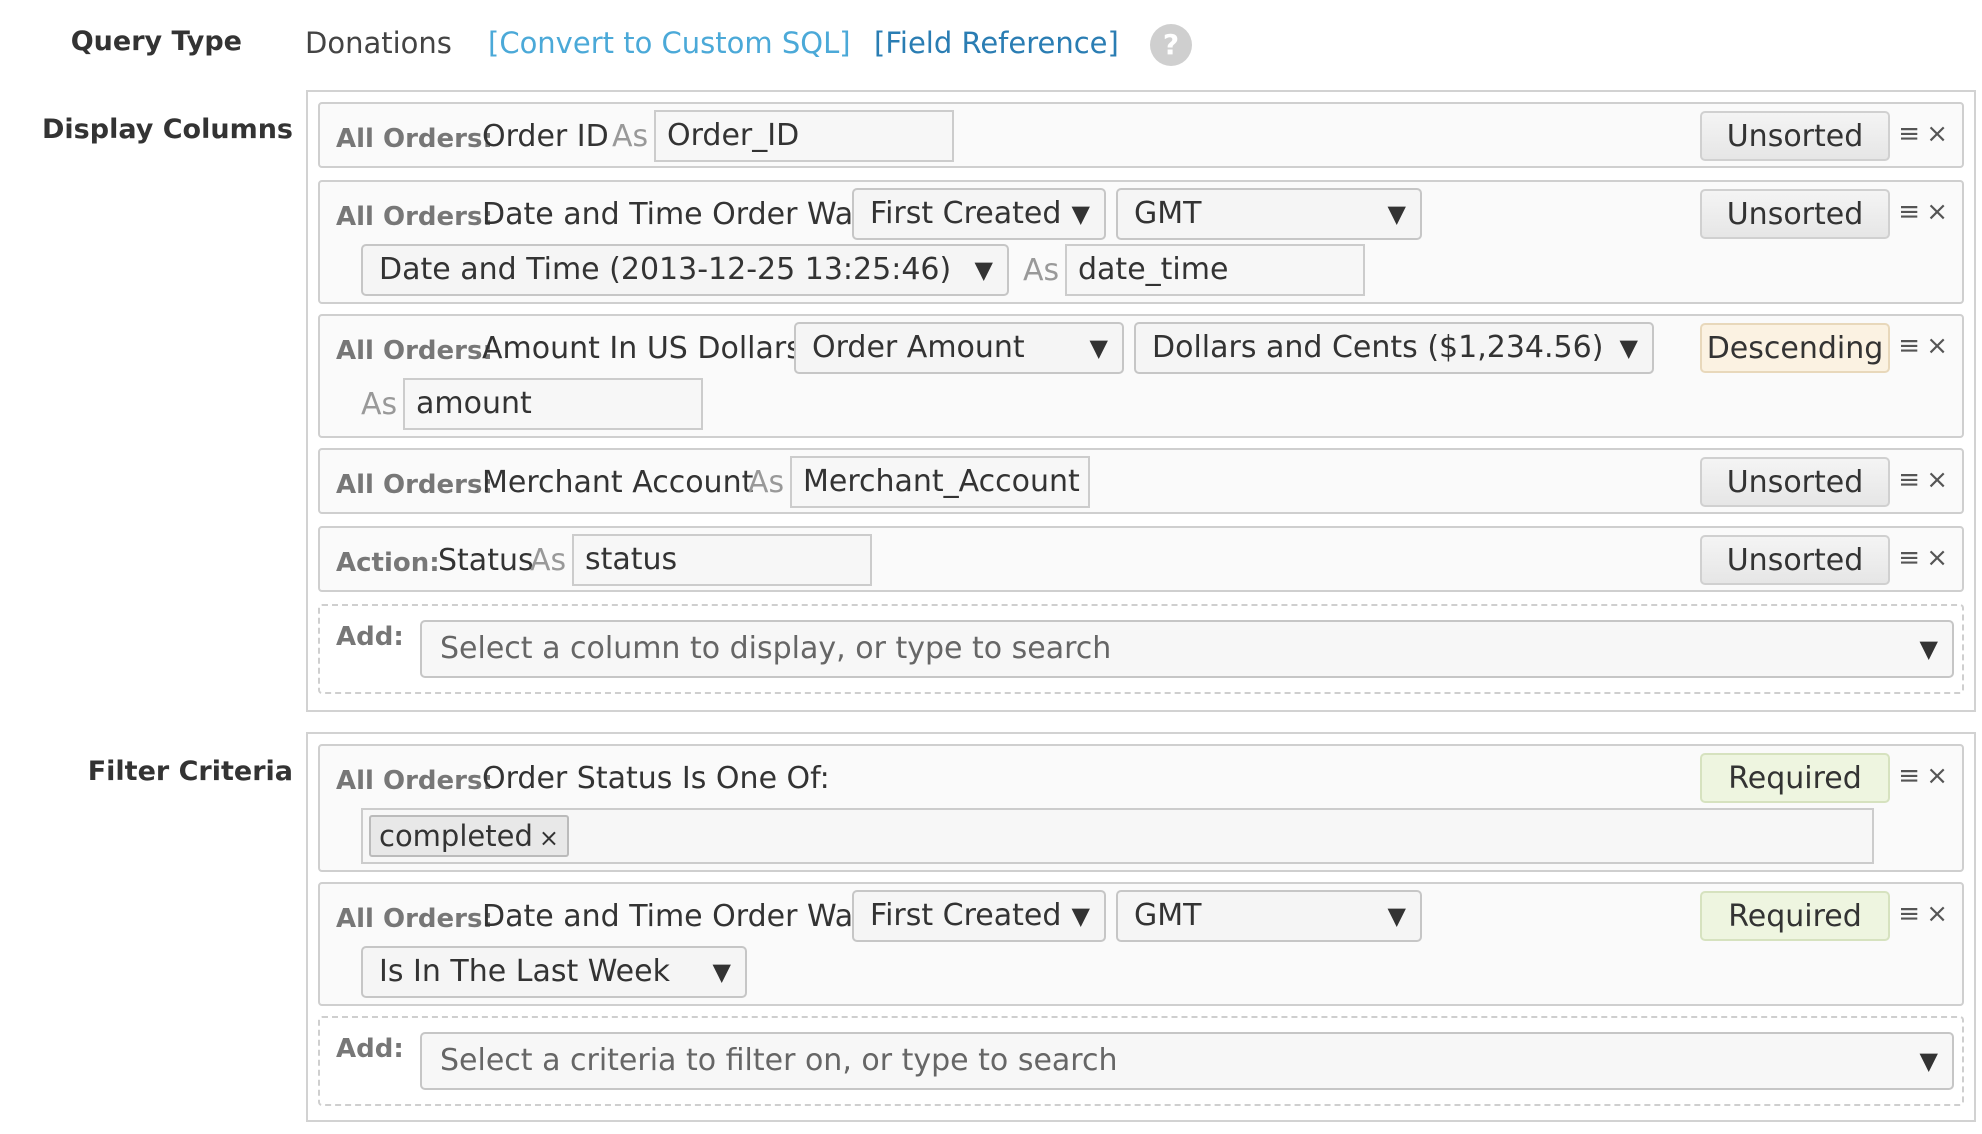 Image resolution: width=1982 pixels, height=1134 pixels. What do you see at coordinates (190, 771) in the screenshot?
I see `filter-criteria-label: Filter Criteria` at bounding box center [190, 771].